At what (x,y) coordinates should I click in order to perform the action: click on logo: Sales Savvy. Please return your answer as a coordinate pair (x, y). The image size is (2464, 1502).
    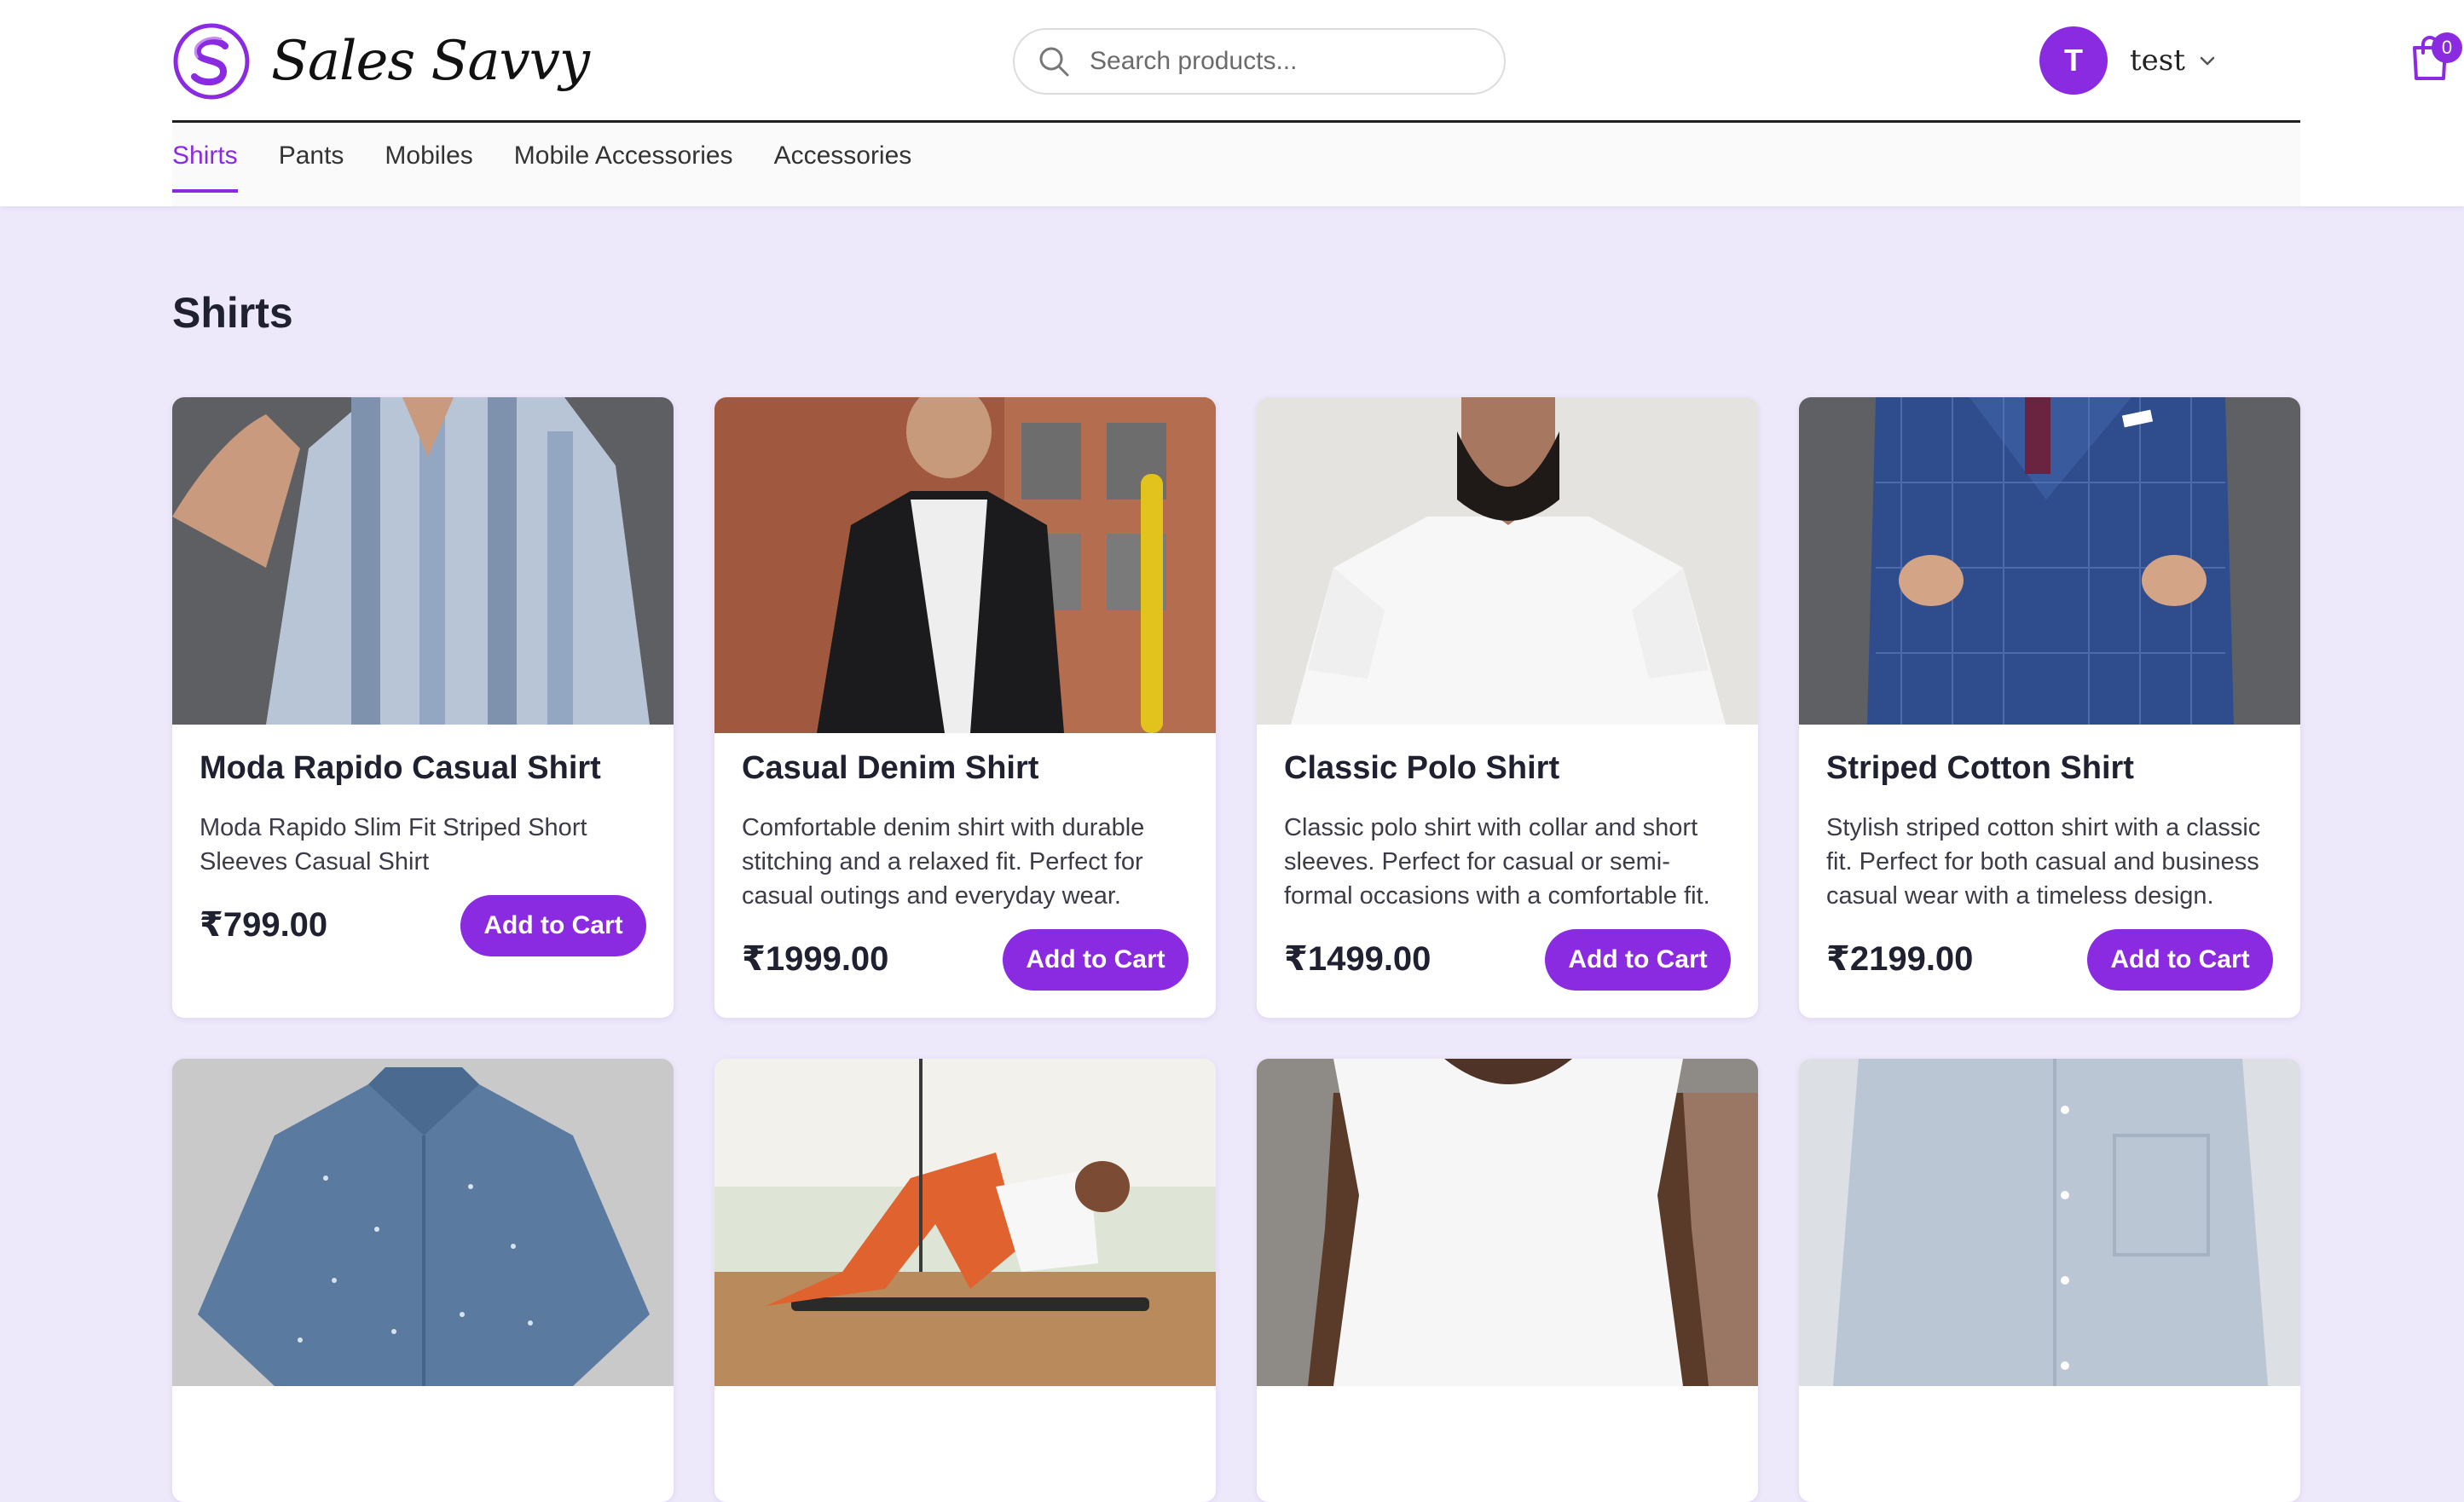
    Looking at the image, I should click on (381, 61).